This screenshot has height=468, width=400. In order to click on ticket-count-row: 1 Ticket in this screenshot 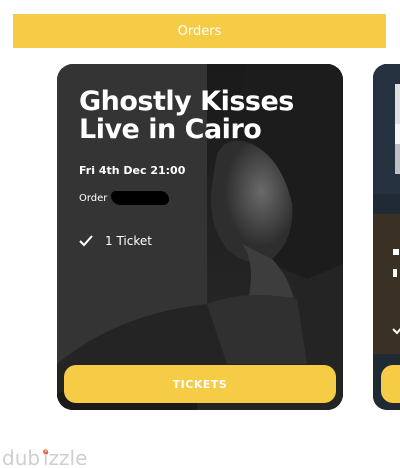, I will do `click(115, 241)`.